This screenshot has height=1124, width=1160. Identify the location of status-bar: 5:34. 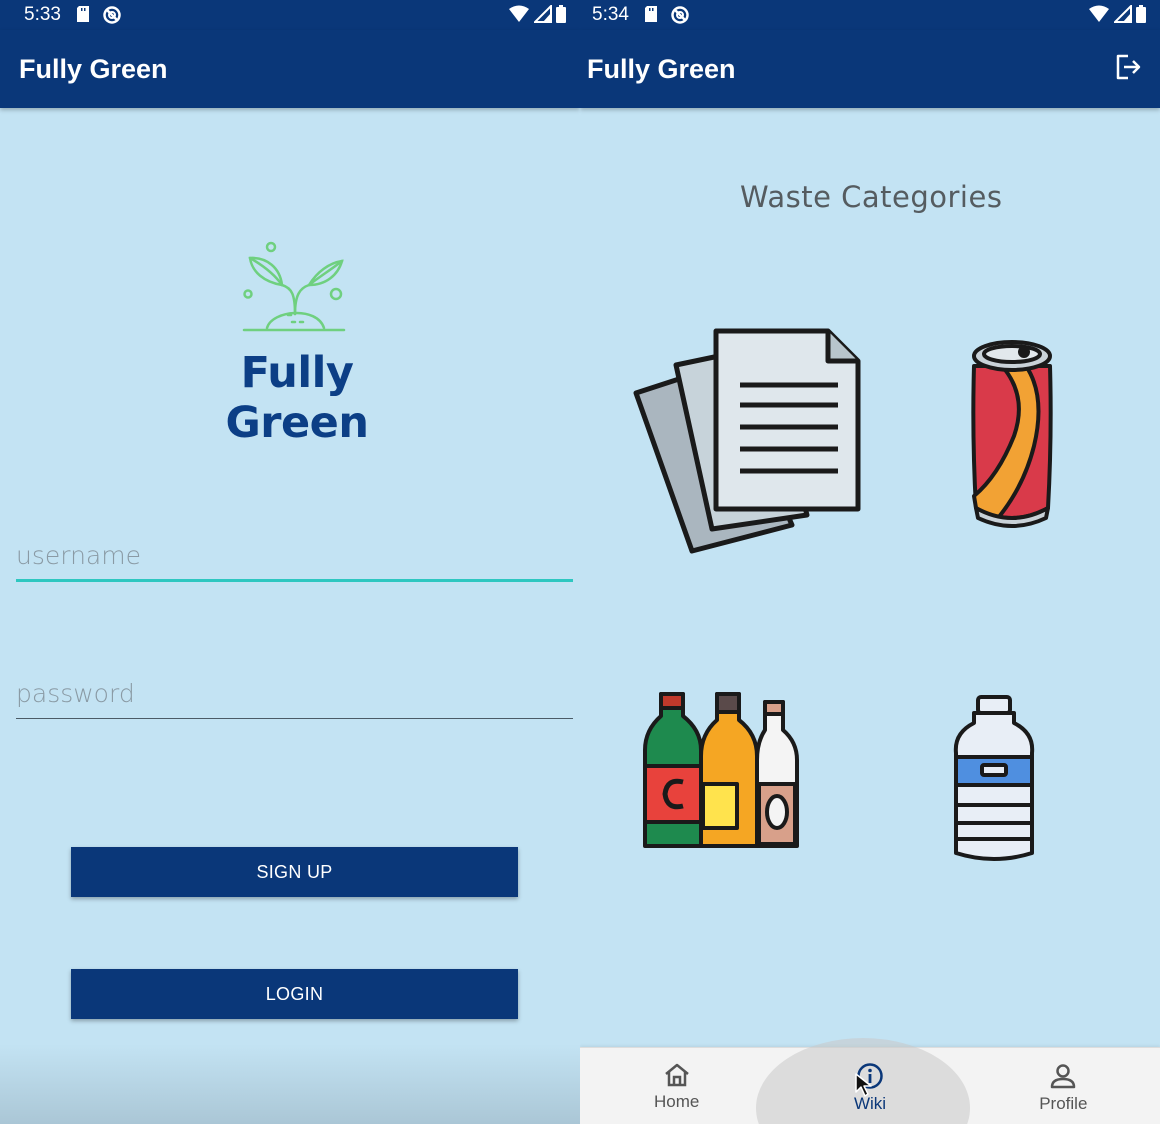
(870, 15).